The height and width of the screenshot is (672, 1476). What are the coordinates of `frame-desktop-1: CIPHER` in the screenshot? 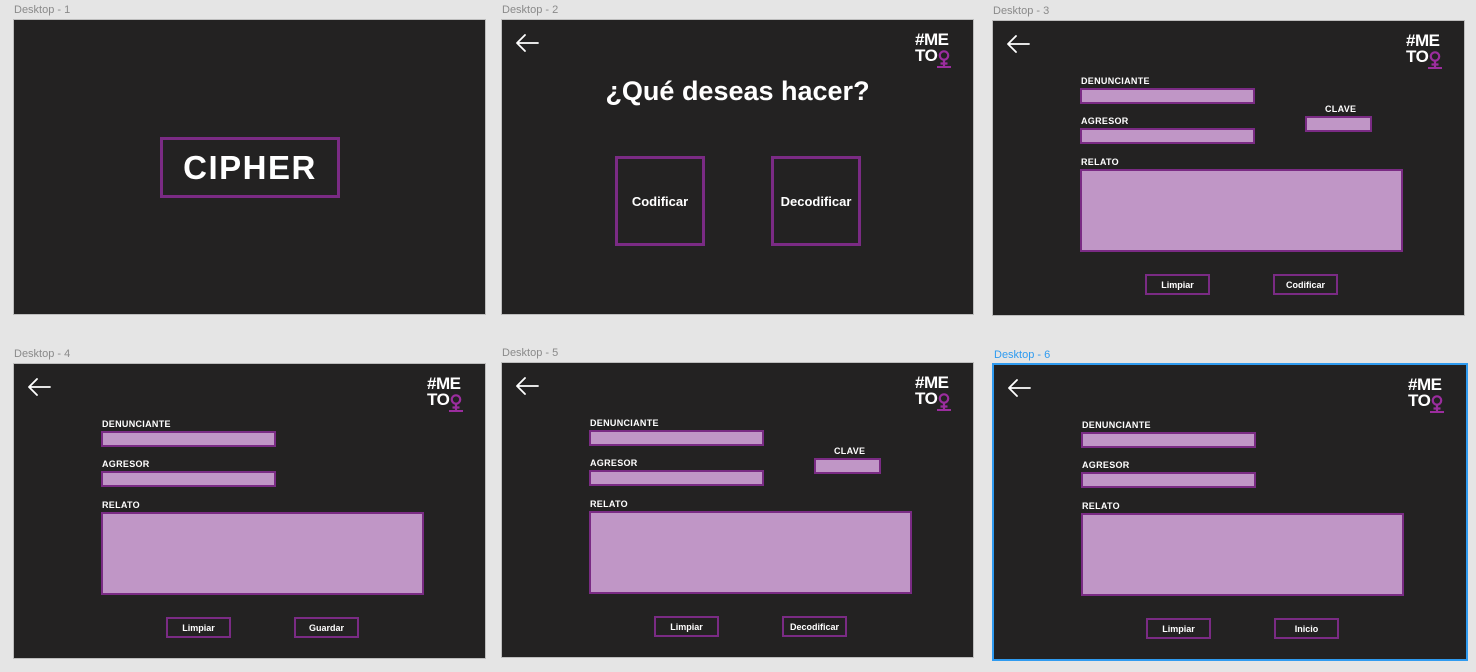 It's located at (249, 167).